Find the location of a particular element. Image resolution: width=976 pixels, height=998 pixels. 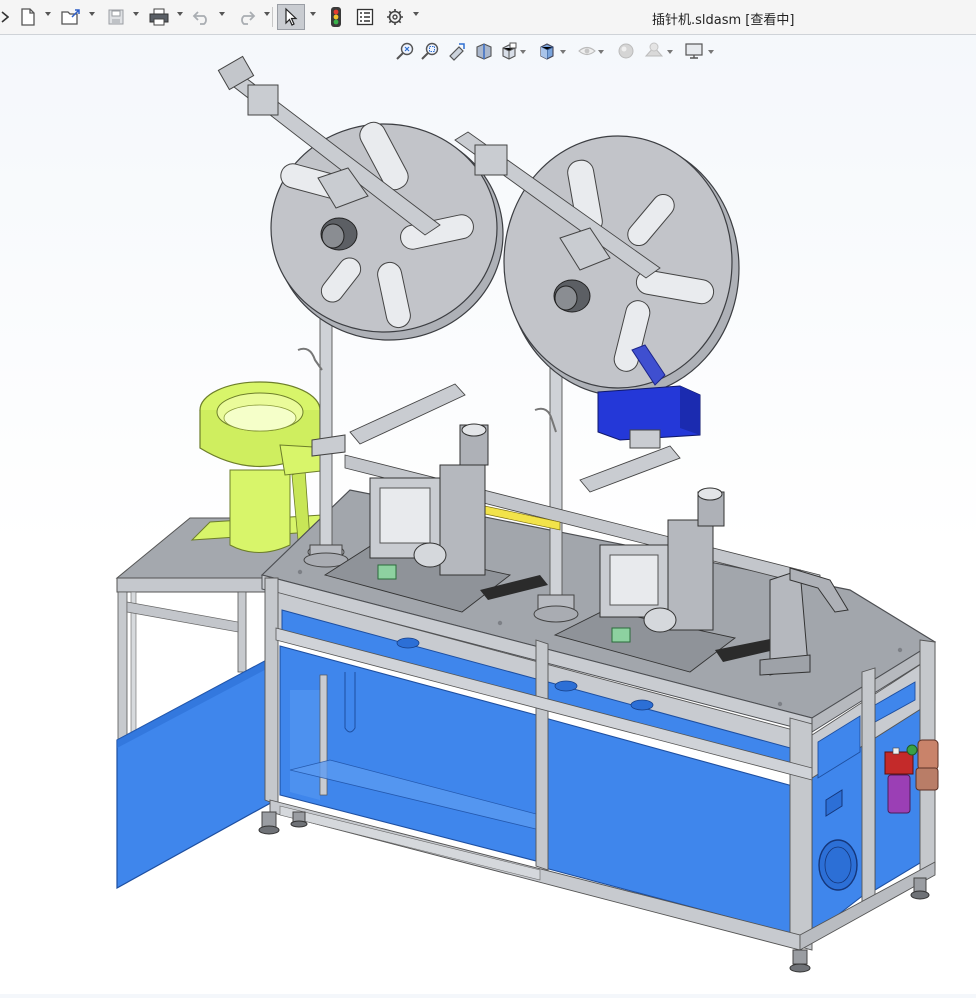

toolbar-divider is located at coordinates (272, 17).